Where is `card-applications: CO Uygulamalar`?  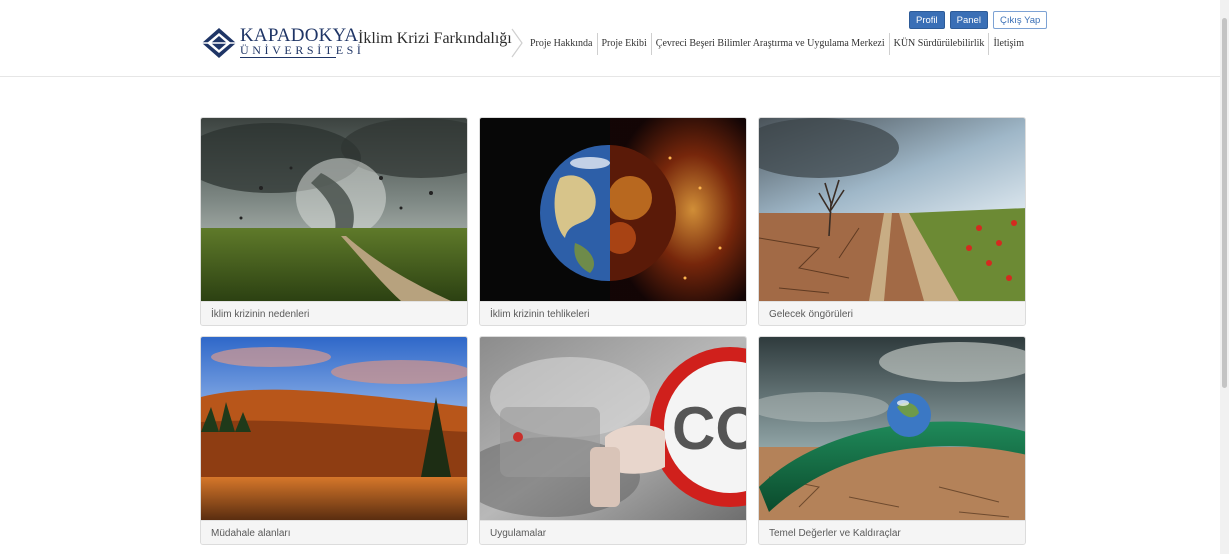
card-applications: CO Uygulamalar is located at coordinates (613, 440).